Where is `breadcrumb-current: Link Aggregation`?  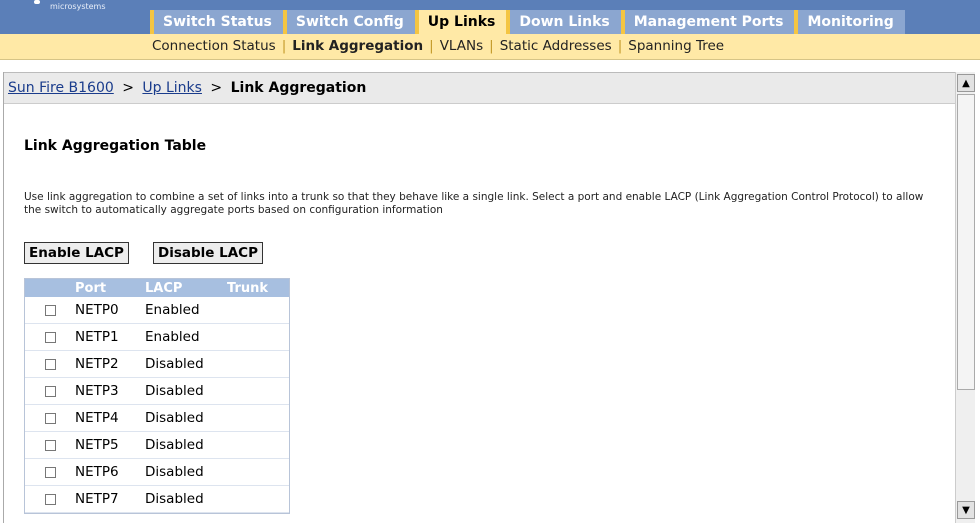 breadcrumb-current: Link Aggregation is located at coordinates (298, 88).